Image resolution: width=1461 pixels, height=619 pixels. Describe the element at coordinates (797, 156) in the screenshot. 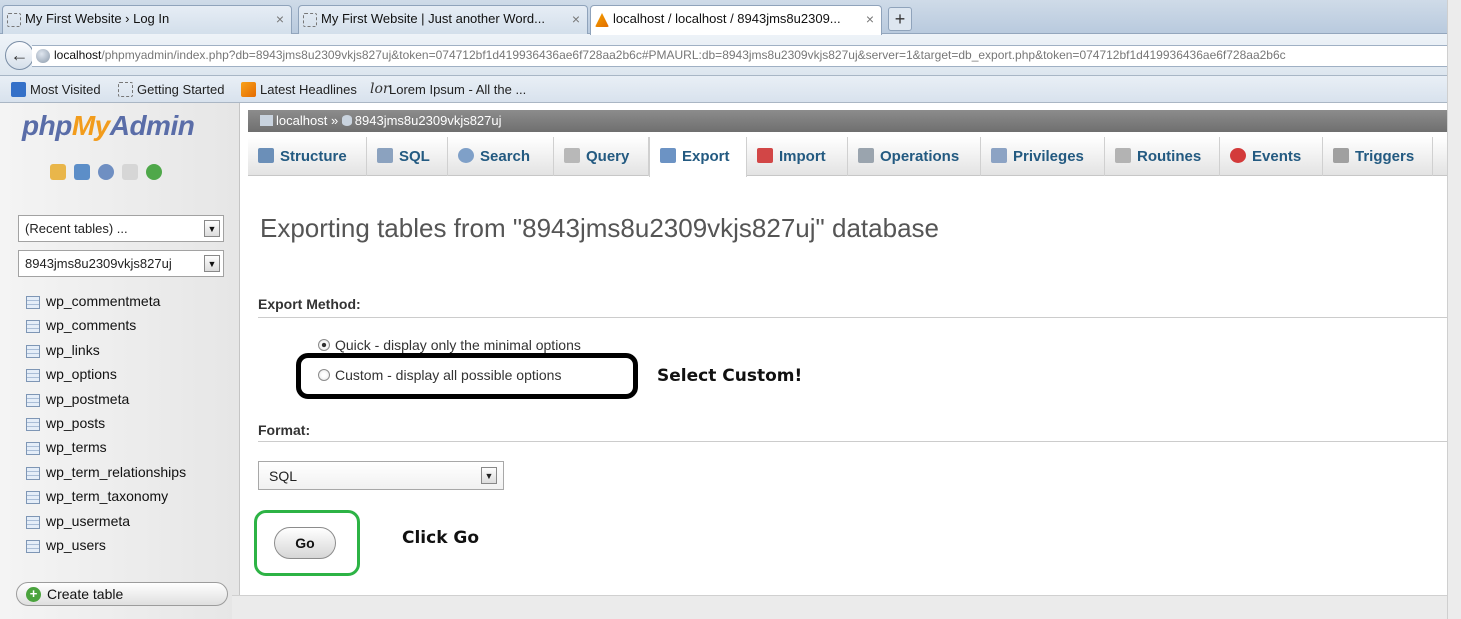

I see `tab-import: Import` at that location.